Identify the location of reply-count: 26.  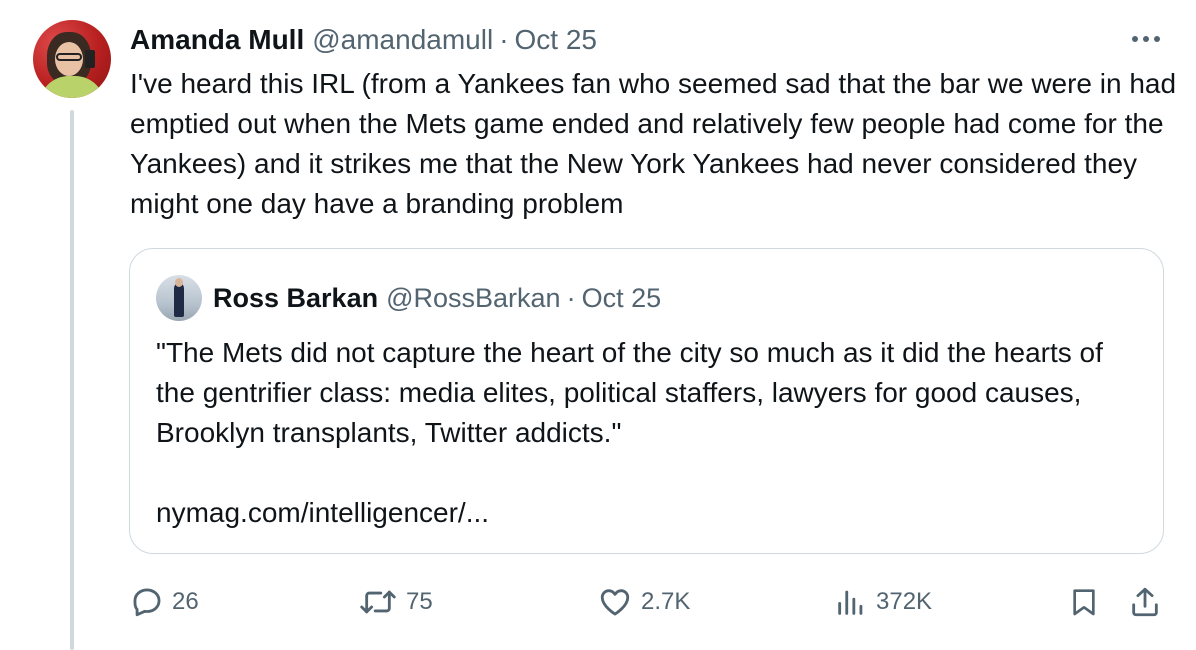
(185, 601).